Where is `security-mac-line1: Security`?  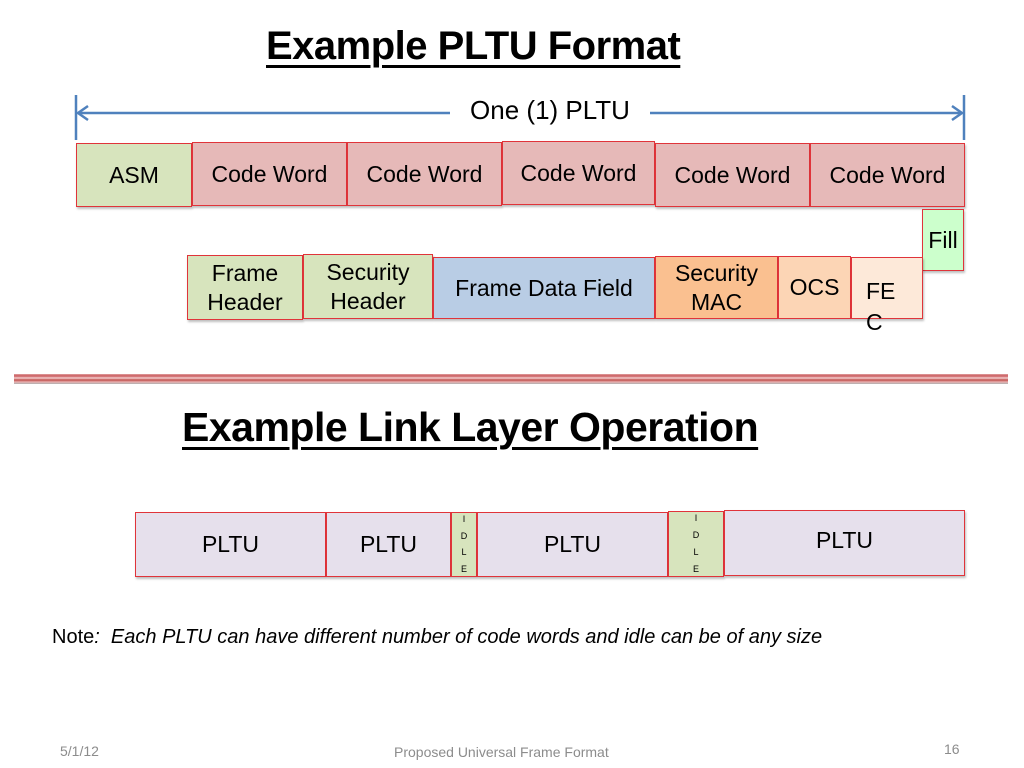 security-mac-line1: Security is located at coordinates (716, 272).